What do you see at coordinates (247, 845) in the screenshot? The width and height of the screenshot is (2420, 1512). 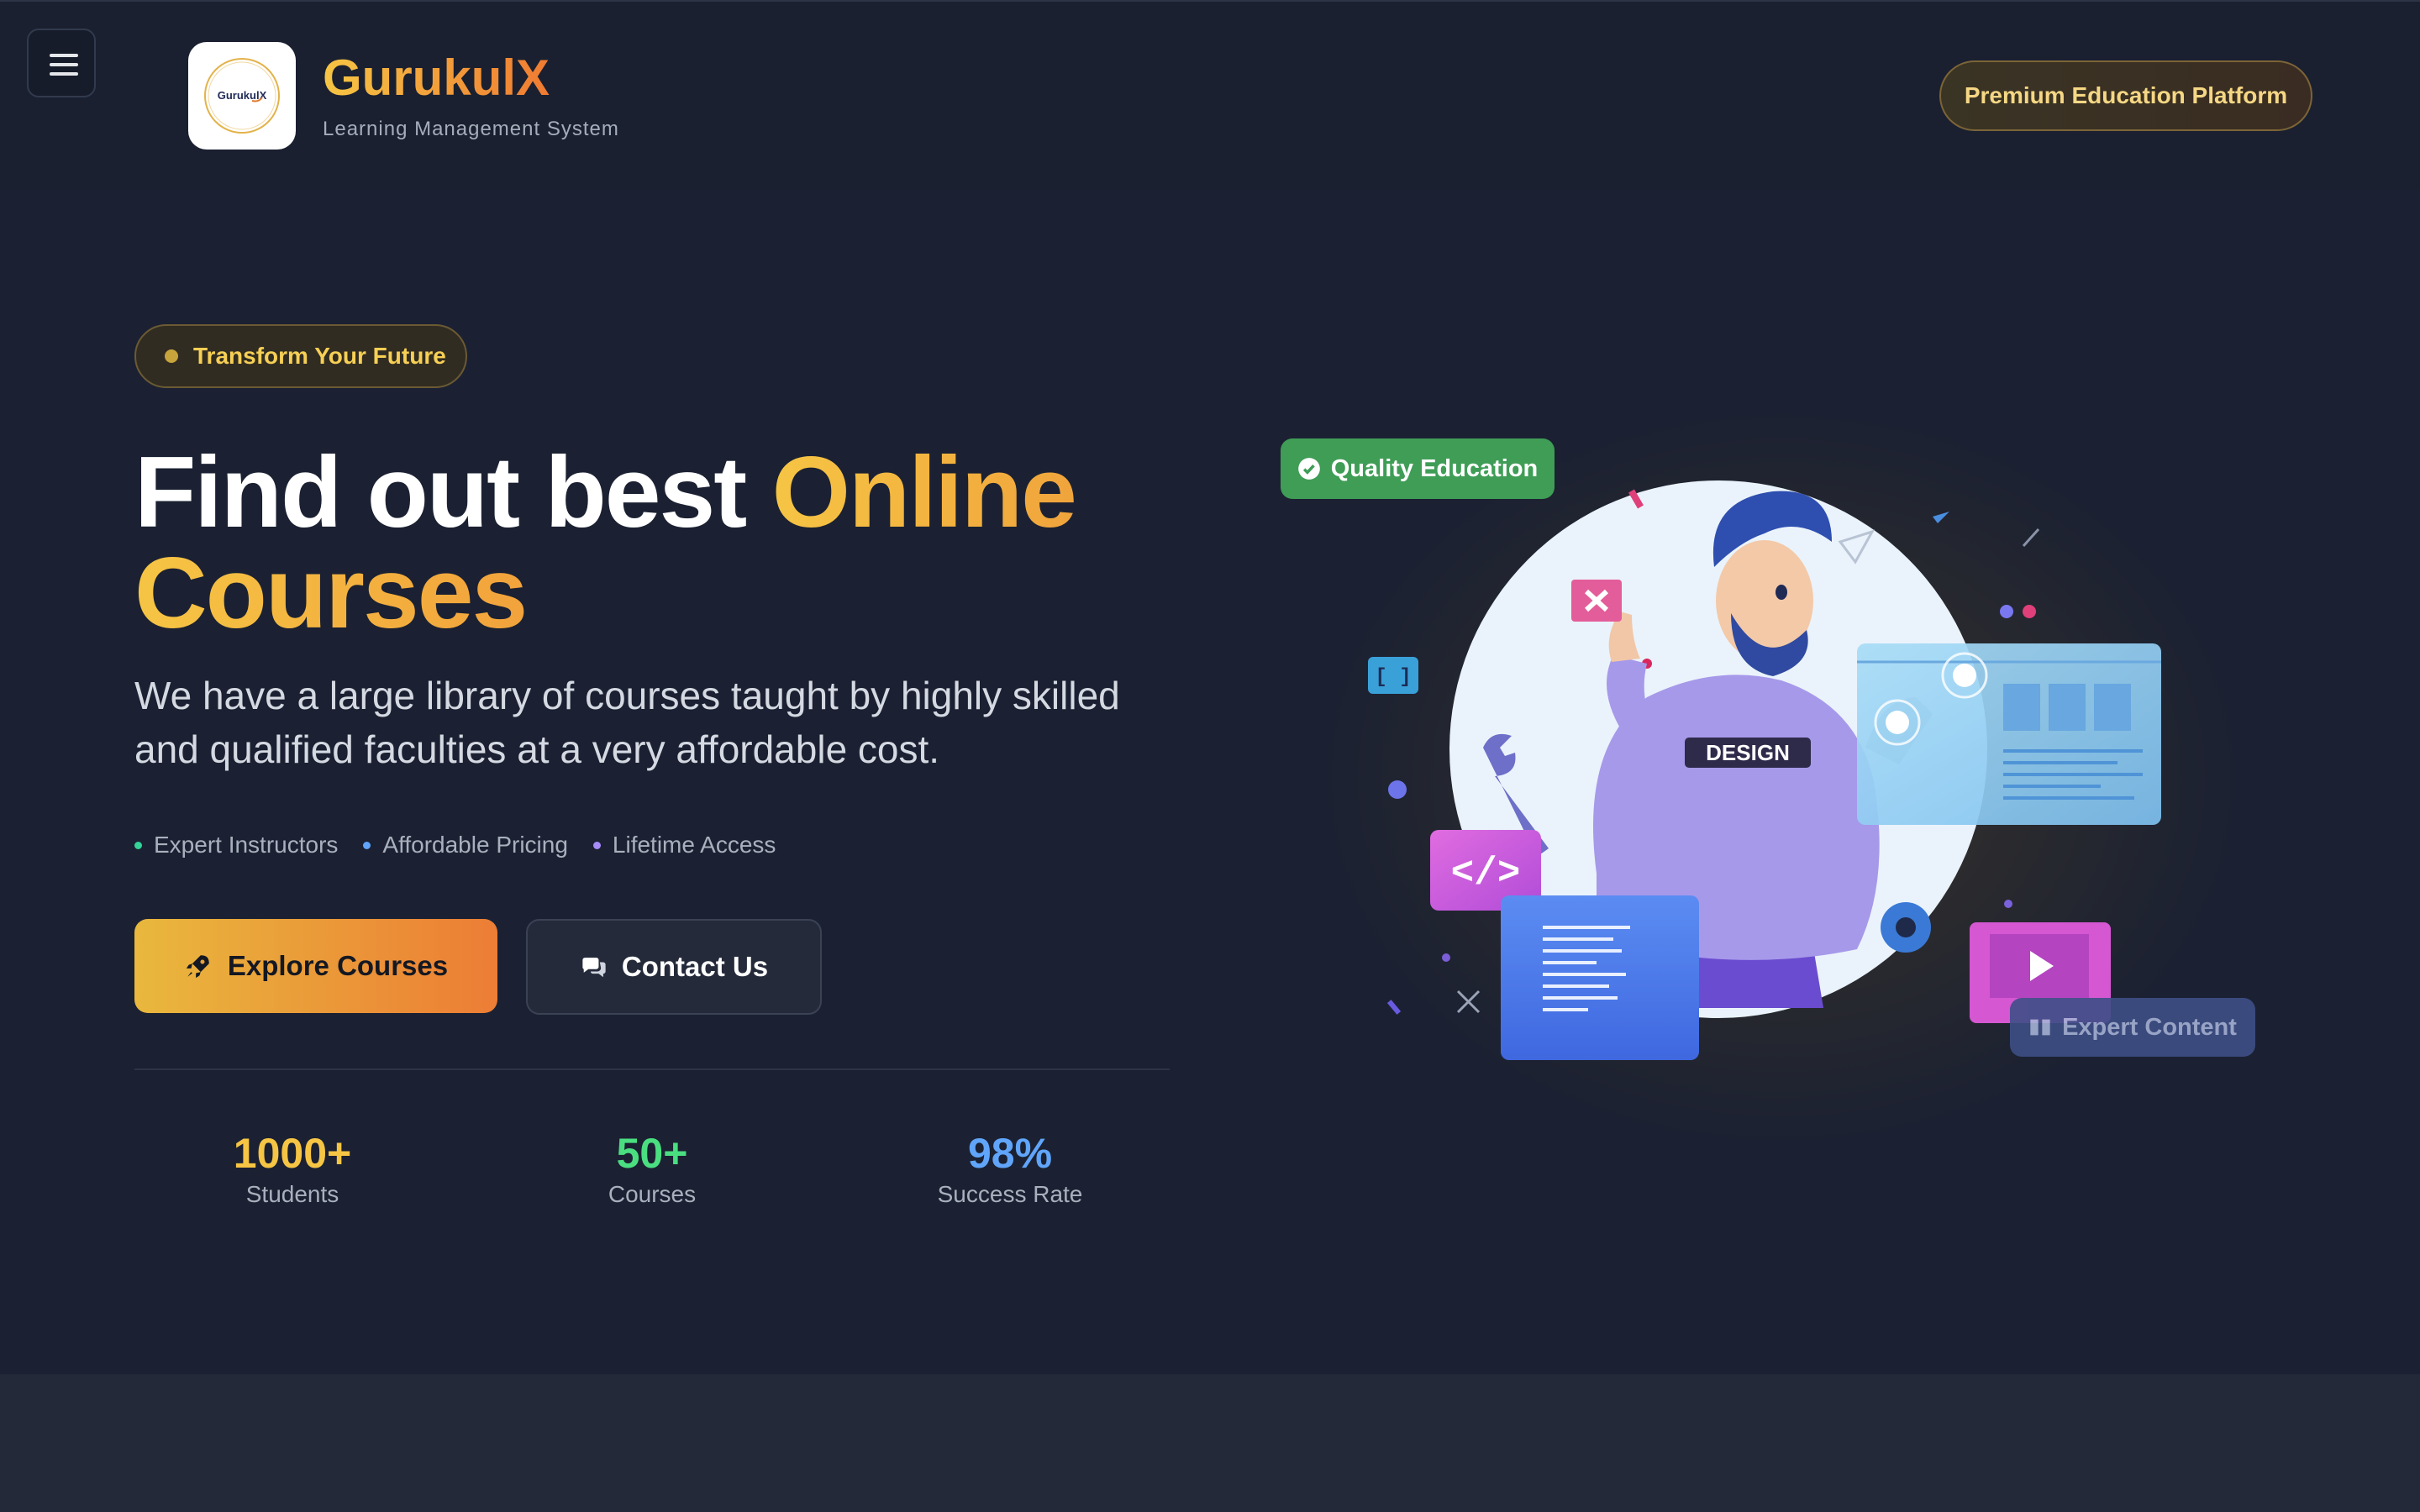 I see `feature-label: Expert Instructors` at bounding box center [247, 845].